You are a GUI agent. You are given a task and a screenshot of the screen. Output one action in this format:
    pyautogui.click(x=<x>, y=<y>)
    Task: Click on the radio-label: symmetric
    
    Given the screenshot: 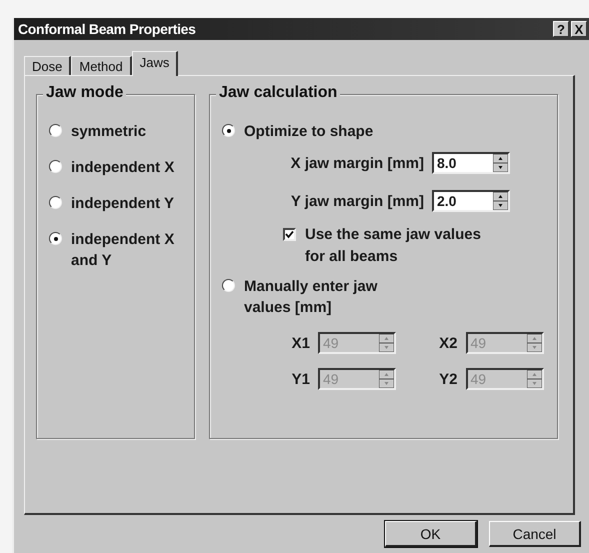 What is the action you would take?
    pyautogui.click(x=109, y=132)
    